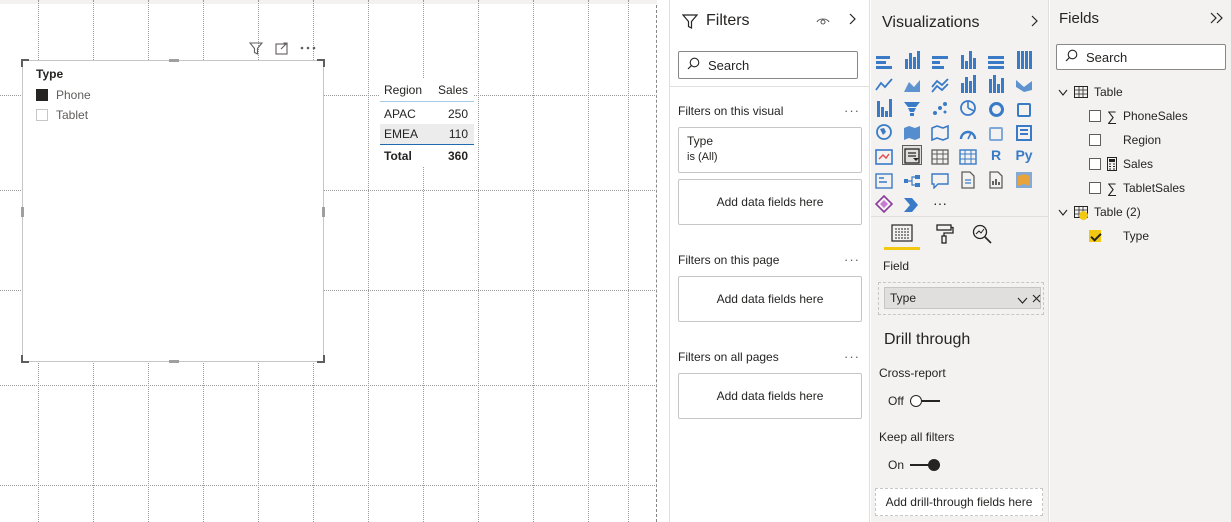 This screenshot has width=1231, height=522. Describe the element at coordinates (884, 179) in the screenshot. I see `key-influencers-icon` at that location.